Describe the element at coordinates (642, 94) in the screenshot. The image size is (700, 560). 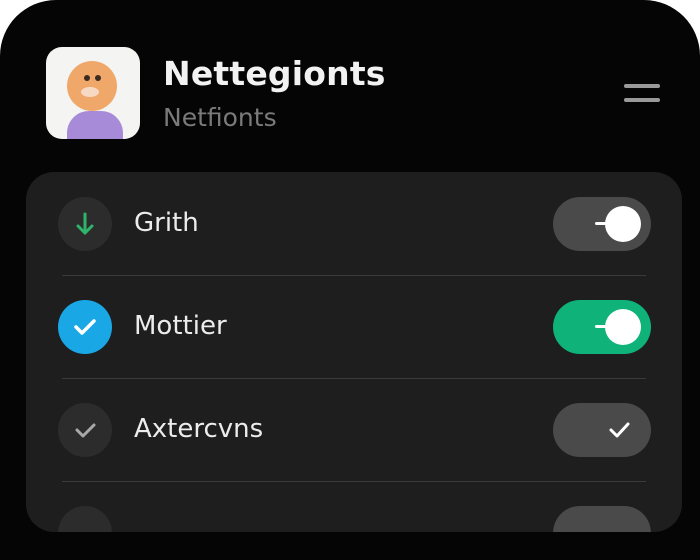
I see `hamburger-menu-icon` at that location.